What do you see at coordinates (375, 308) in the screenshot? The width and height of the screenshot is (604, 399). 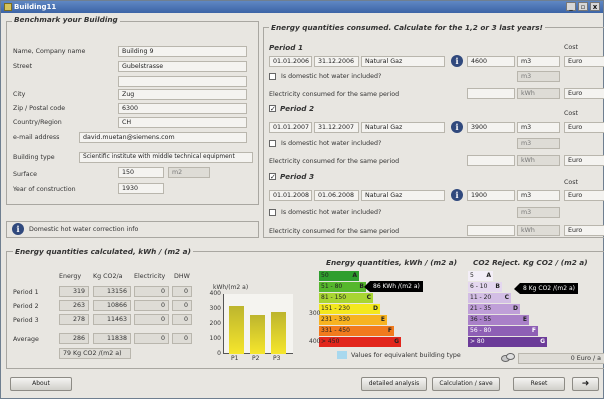 I see `energy-band-letter: D` at bounding box center [375, 308].